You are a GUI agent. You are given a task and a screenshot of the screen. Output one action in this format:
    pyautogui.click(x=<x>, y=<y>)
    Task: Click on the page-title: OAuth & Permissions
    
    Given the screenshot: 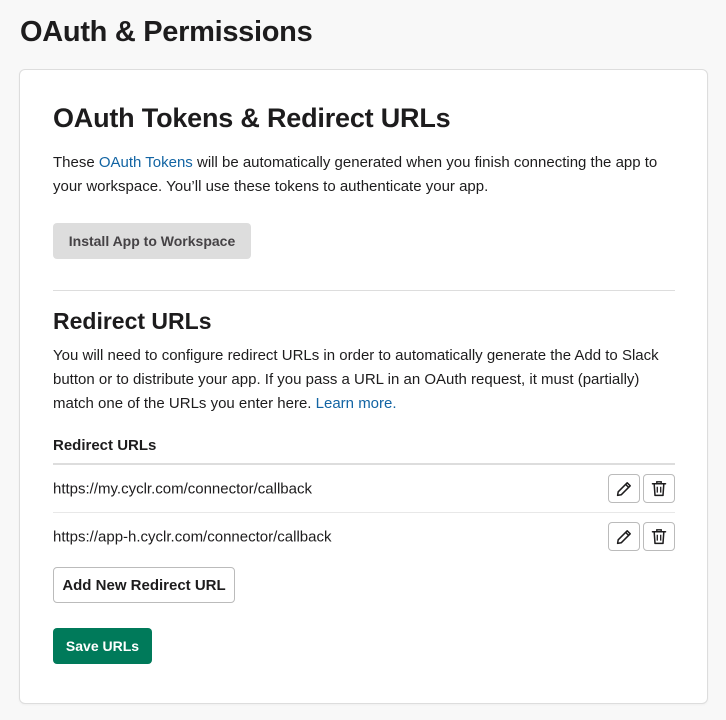 What is the action you would take?
    pyautogui.click(x=166, y=32)
    